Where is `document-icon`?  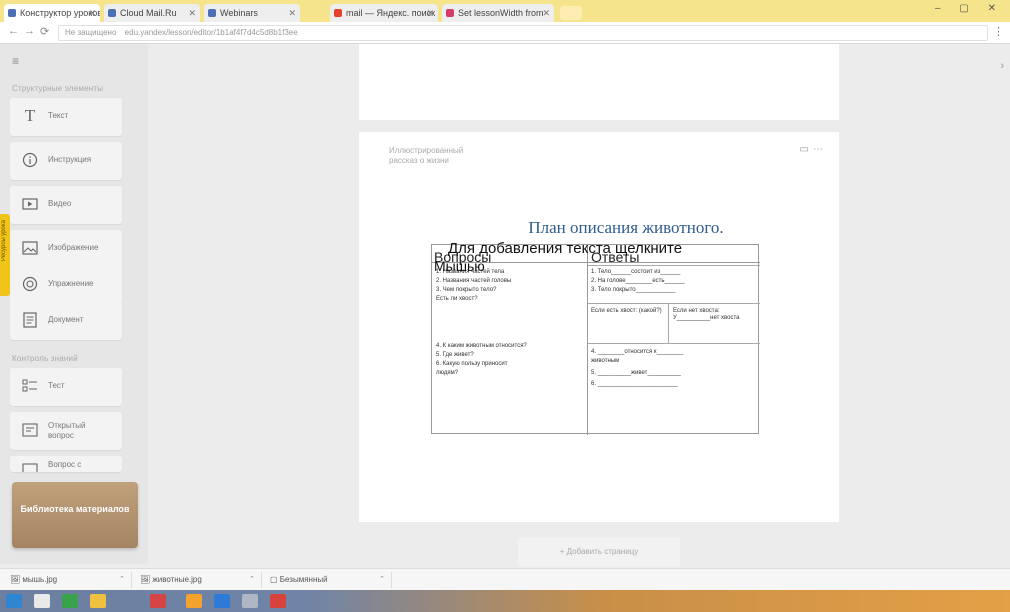 document-icon is located at coordinates (30, 320).